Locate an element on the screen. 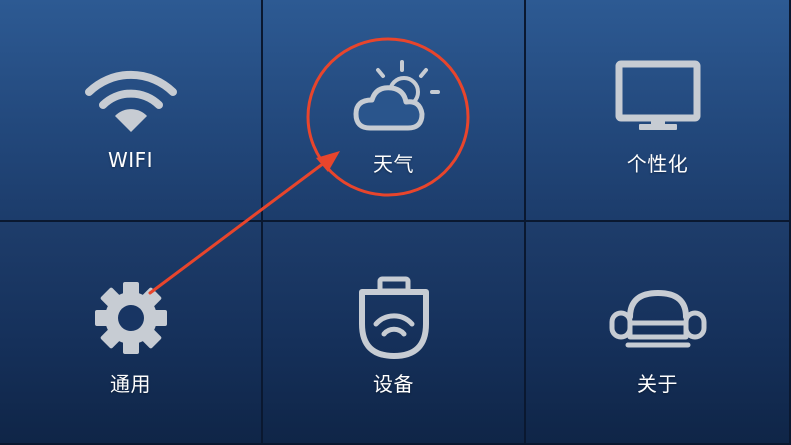 Image resolution: width=791 pixels, height=445 pixels. tile-label: WIFI is located at coordinates (130, 160).